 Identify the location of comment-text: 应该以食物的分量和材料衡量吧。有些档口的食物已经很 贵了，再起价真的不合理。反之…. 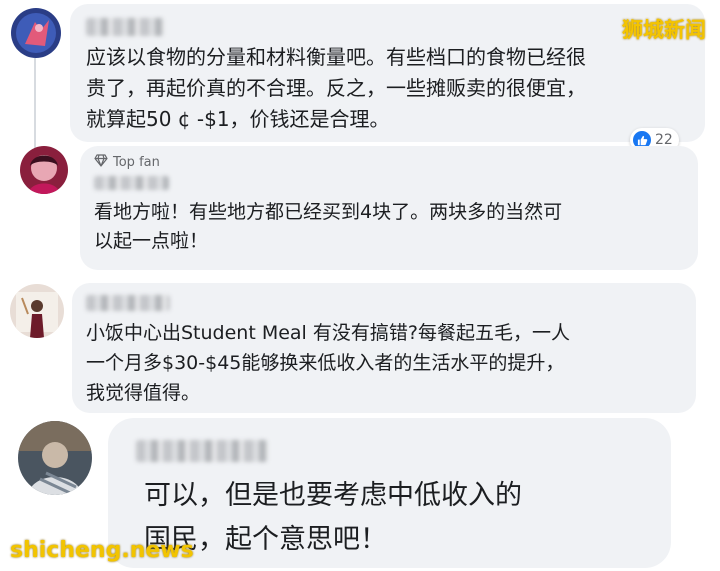
(336, 88).